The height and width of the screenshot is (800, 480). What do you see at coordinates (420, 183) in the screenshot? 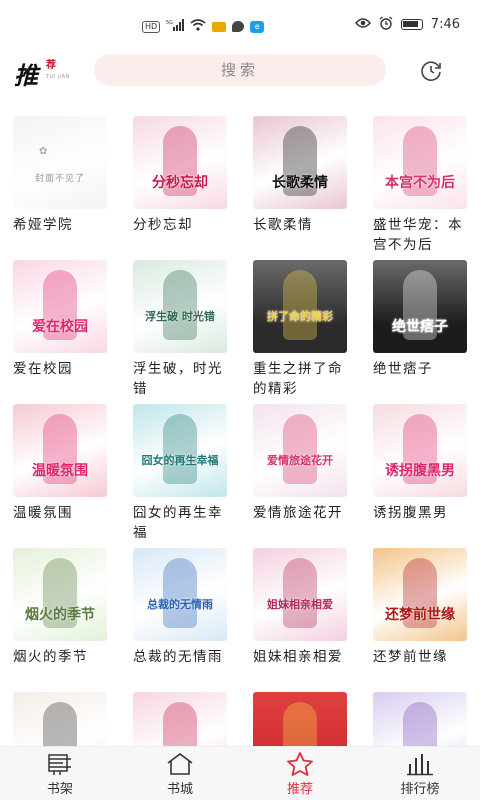
I see `cover-title-text: 本宫不为后` at bounding box center [420, 183].